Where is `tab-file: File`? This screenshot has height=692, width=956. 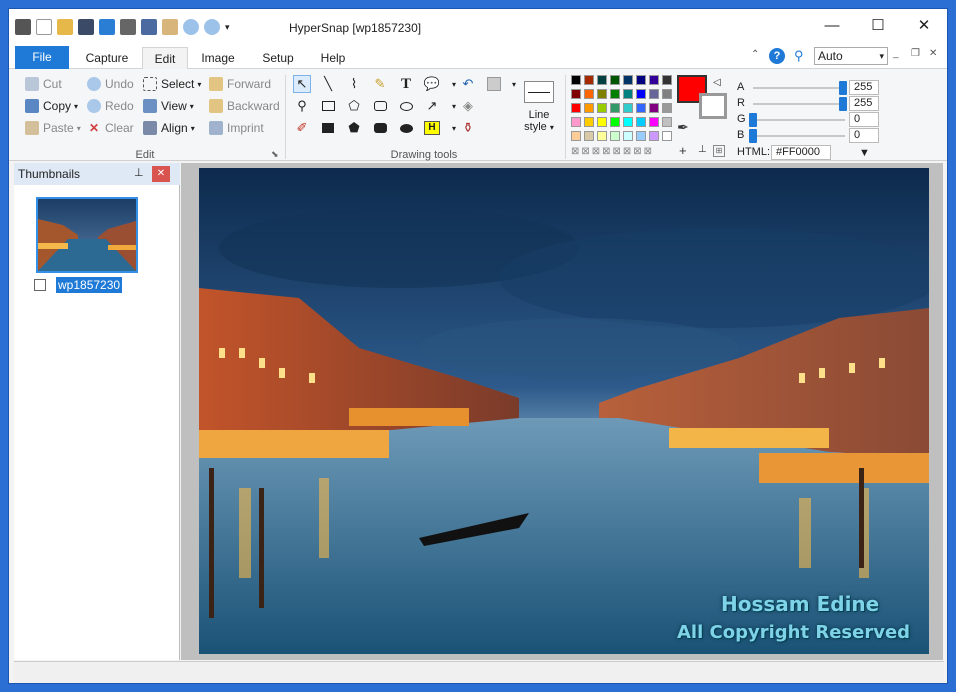
tab-file: File is located at coordinates (42, 57).